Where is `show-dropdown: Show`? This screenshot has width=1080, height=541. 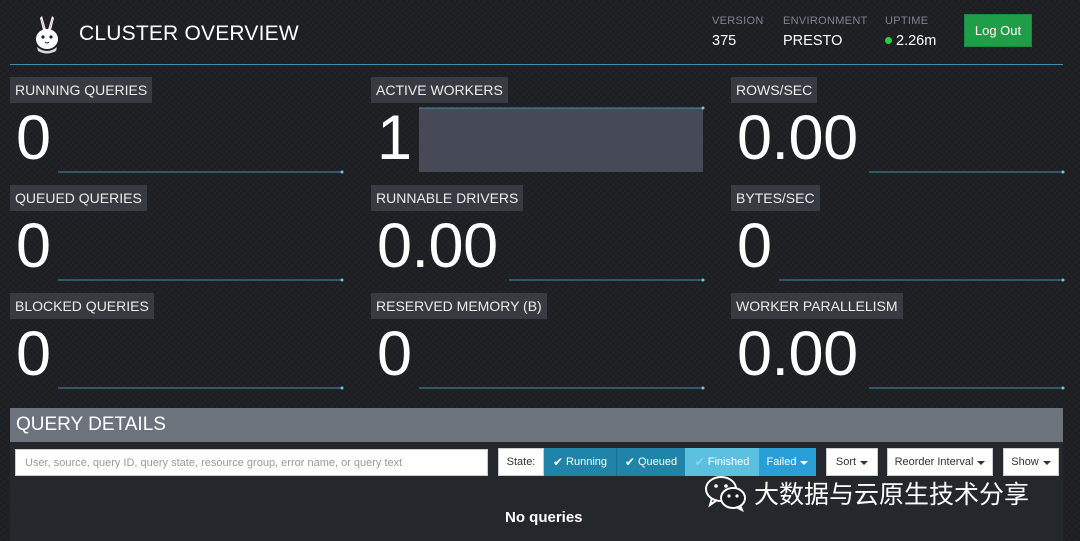 show-dropdown: Show is located at coordinates (1031, 462).